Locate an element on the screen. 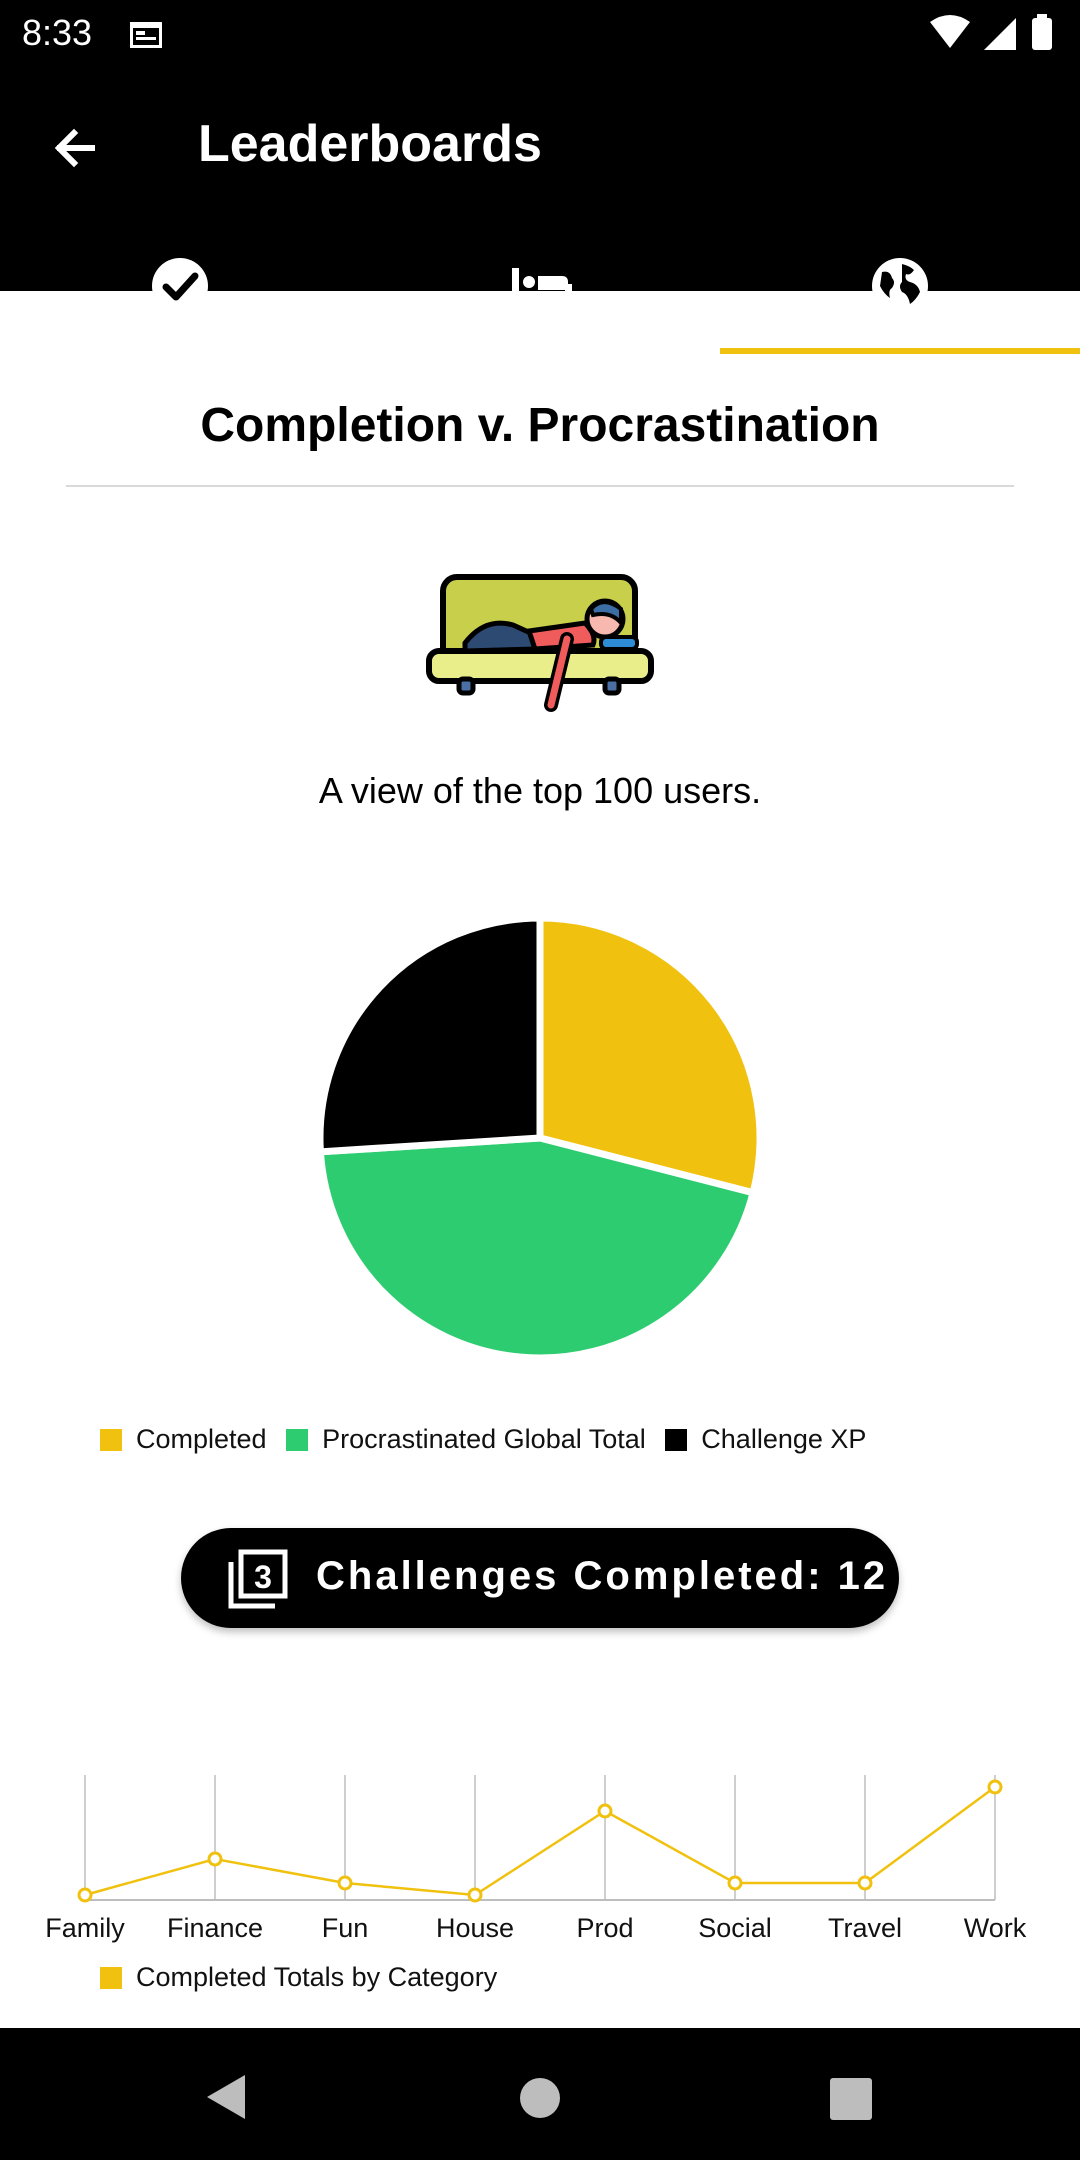 This screenshot has width=1080, height=2160. x-tick-label: Work is located at coordinates (995, 1928).